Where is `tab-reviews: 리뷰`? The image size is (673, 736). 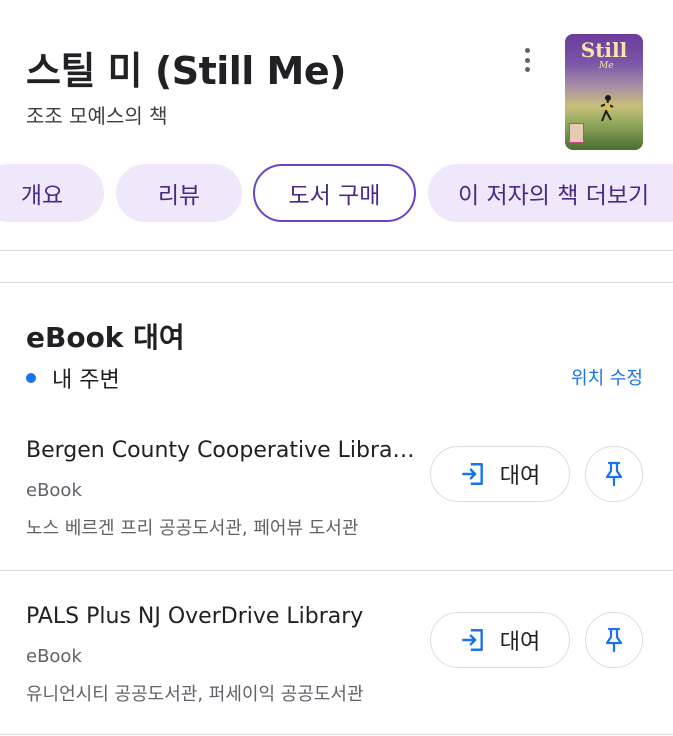 tab-reviews: 리뷰 is located at coordinates (179, 193).